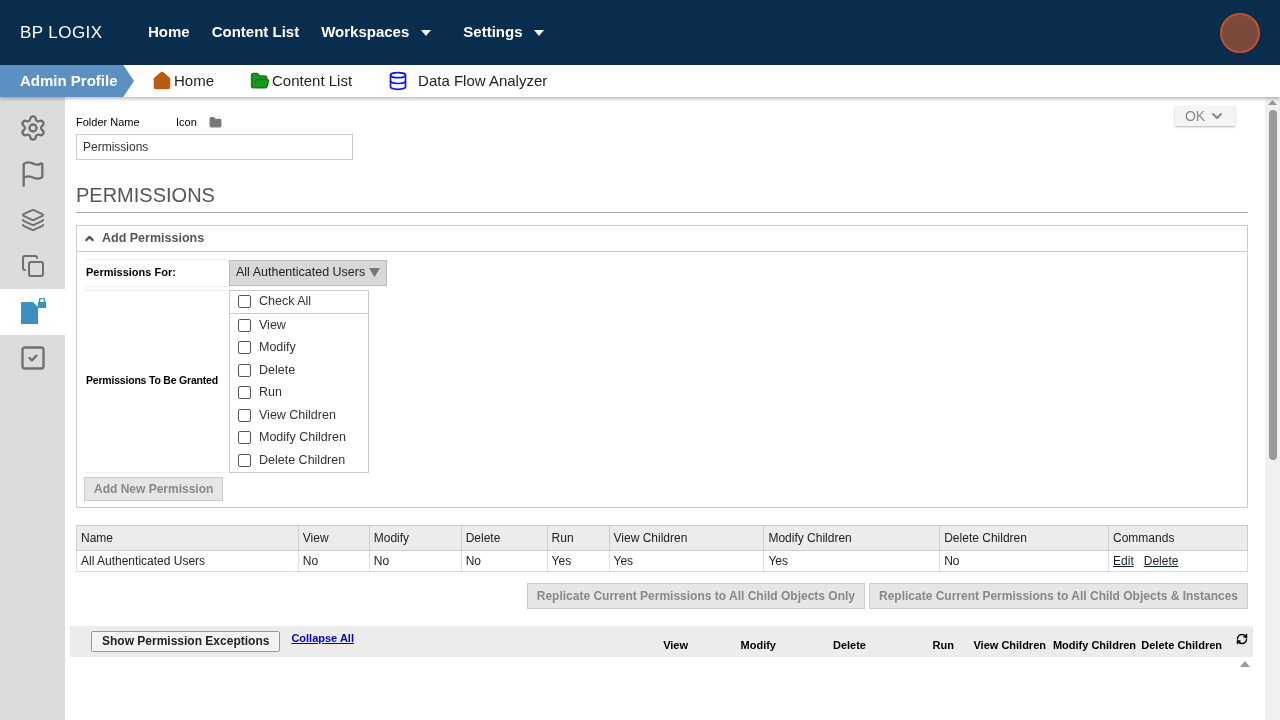 Image resolution: width=1280 pixels, height=720 pixels. Describe the element at coordinates (1272, 285) in the screenshot. I see `scroll-thumb` at that location.